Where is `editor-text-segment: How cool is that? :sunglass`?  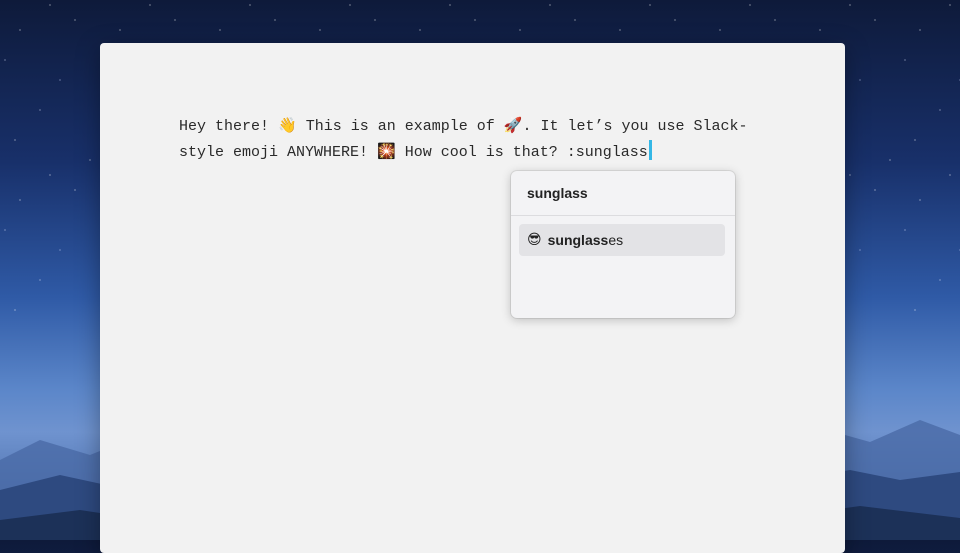 editor-text-segment: How cool is that? :sunglass is located at coordinates (521, 152).